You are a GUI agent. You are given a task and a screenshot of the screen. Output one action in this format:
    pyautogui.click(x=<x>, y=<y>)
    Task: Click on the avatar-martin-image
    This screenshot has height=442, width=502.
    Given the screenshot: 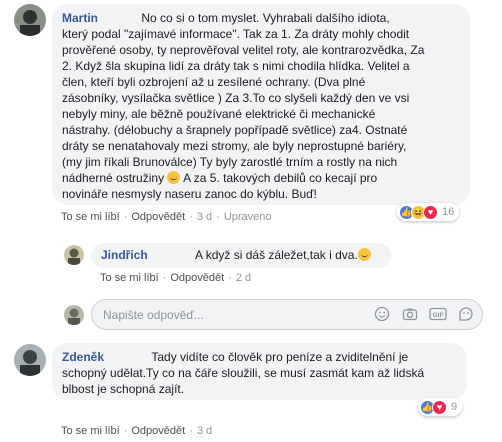 What is the action you would take?
    pyautogui.click(x=30, y=20)
    